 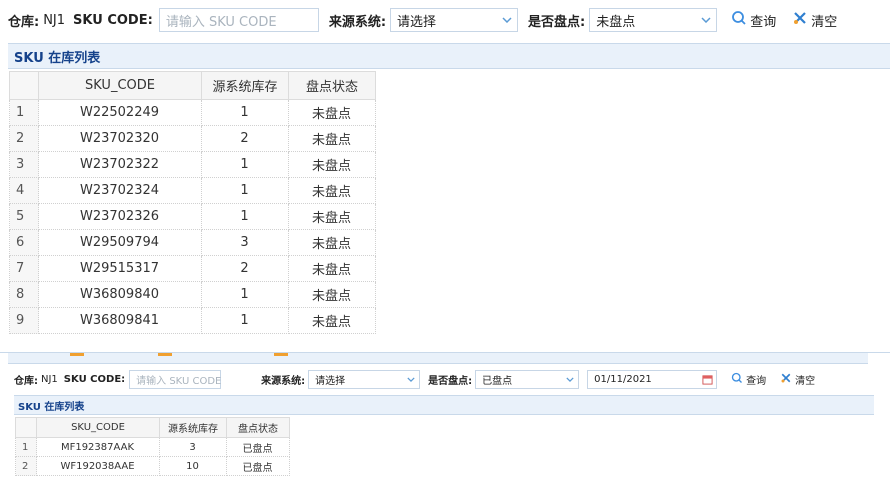 I want to click on counted-select: 未盘点, so click(x=653, y=20).